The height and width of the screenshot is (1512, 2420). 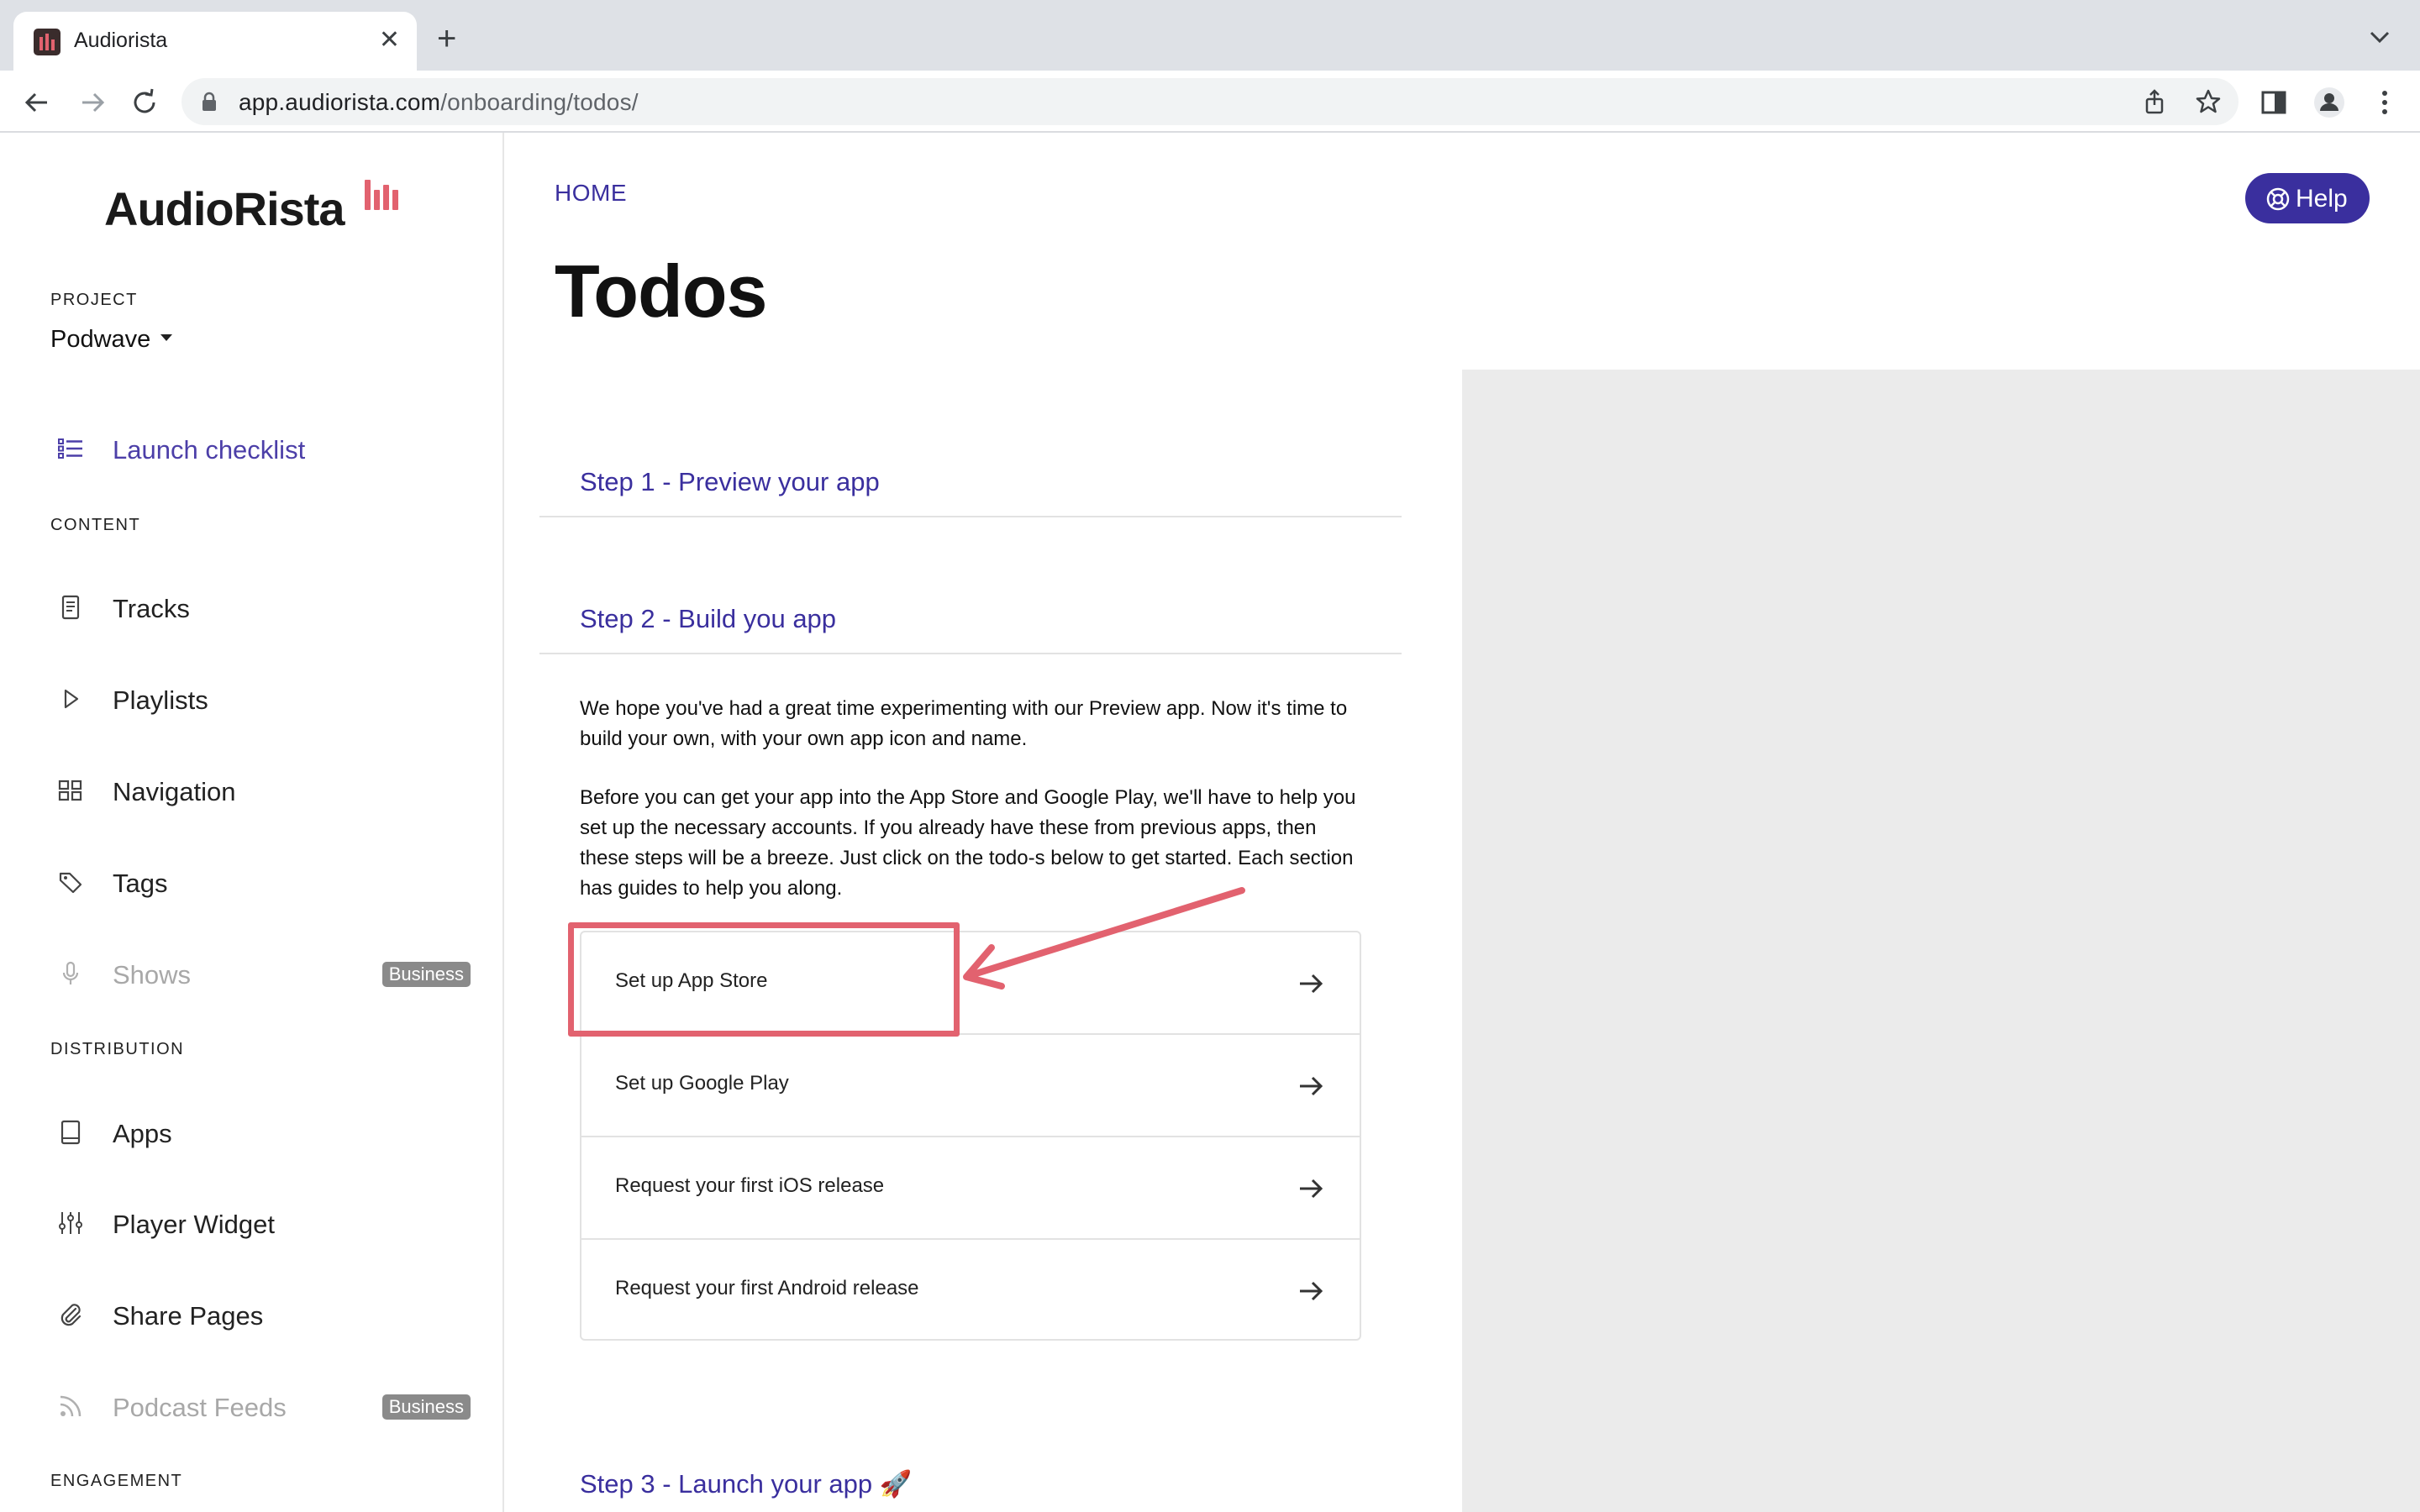 I want to click on lock-icon, so click(x=210, y=101).